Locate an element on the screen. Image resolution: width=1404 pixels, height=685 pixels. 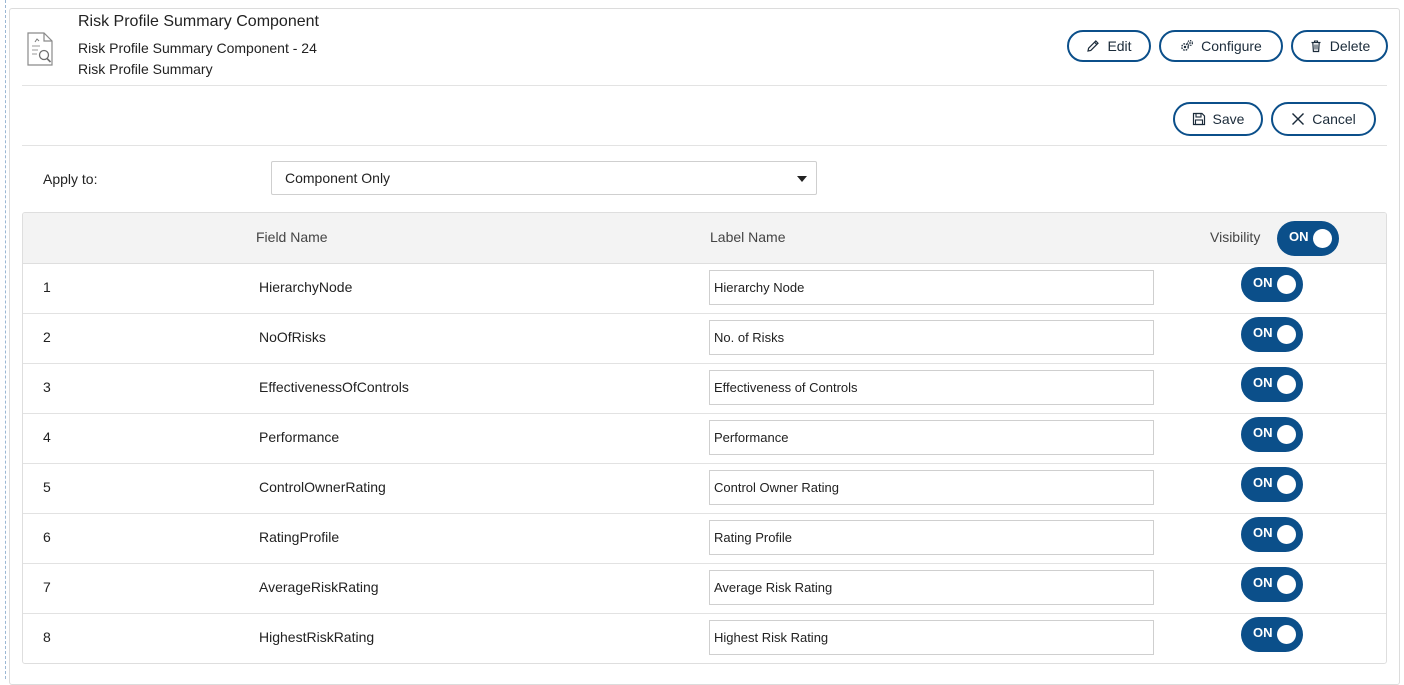
floppy-disk-icon is located at coordinates (1198, 119).